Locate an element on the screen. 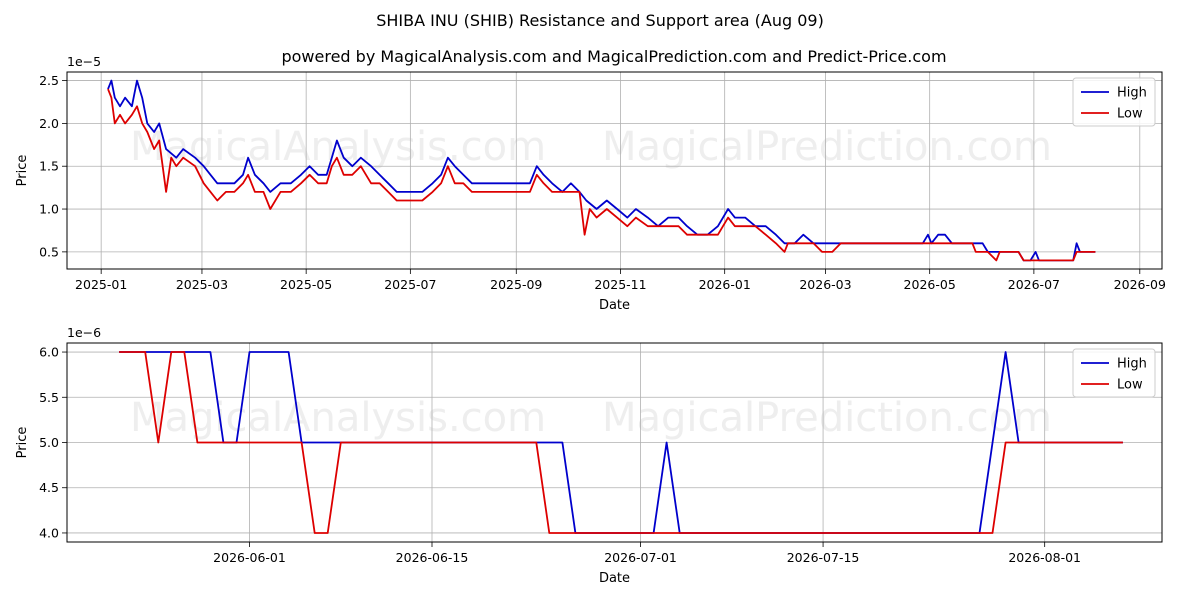  y-tick-label: 6.0 is located at coordinates (49, 352).